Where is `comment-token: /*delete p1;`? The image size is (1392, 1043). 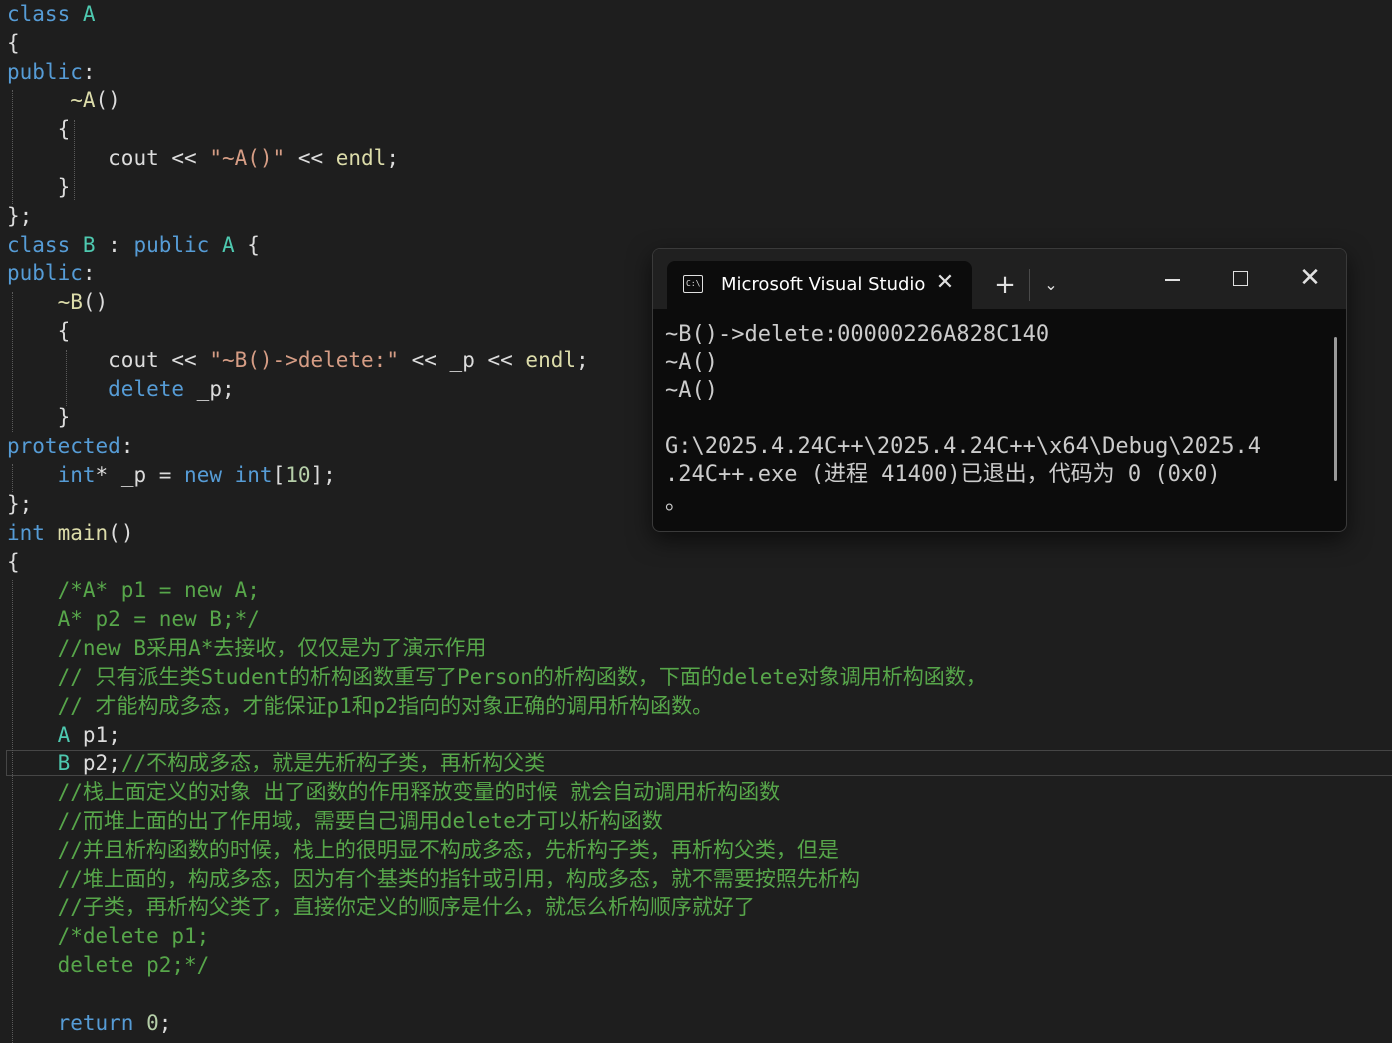
comment-token: /*delete p1; is located at coordinates (133, 936).